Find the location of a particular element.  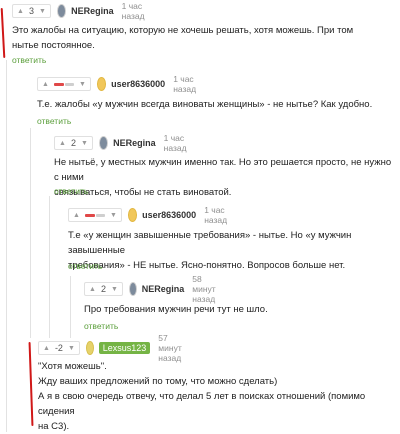

annotation-mark-top is located at coordinates (3, 33).